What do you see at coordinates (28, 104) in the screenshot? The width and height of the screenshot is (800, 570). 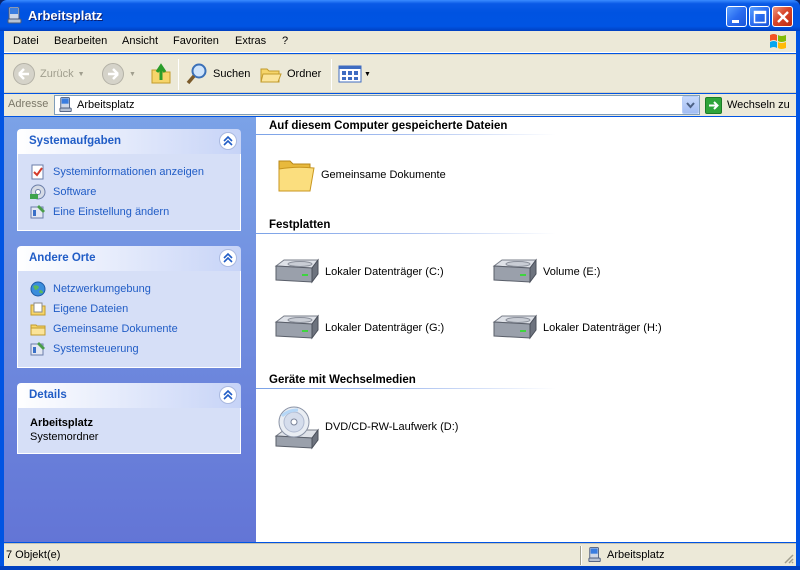 I see `address-label: Adresse` at bounding box center [28, 104].